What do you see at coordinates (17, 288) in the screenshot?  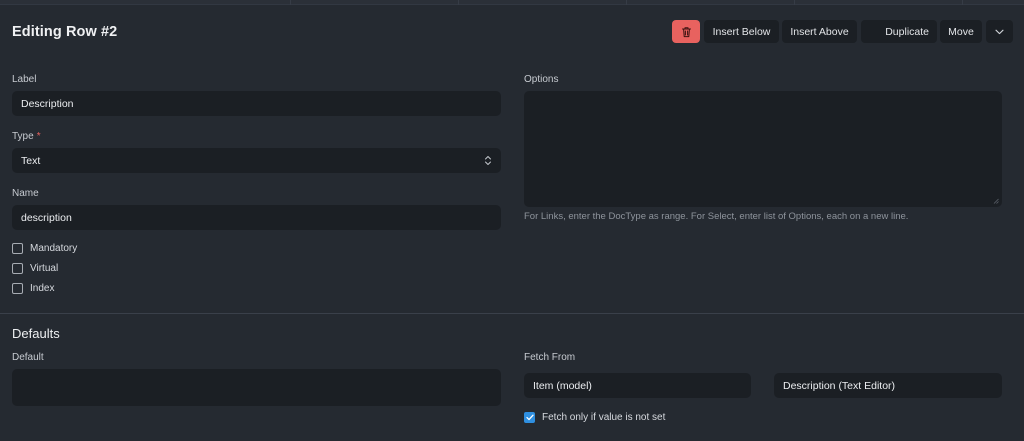 I see `index-checkbox` at bounding box center [17, 288].